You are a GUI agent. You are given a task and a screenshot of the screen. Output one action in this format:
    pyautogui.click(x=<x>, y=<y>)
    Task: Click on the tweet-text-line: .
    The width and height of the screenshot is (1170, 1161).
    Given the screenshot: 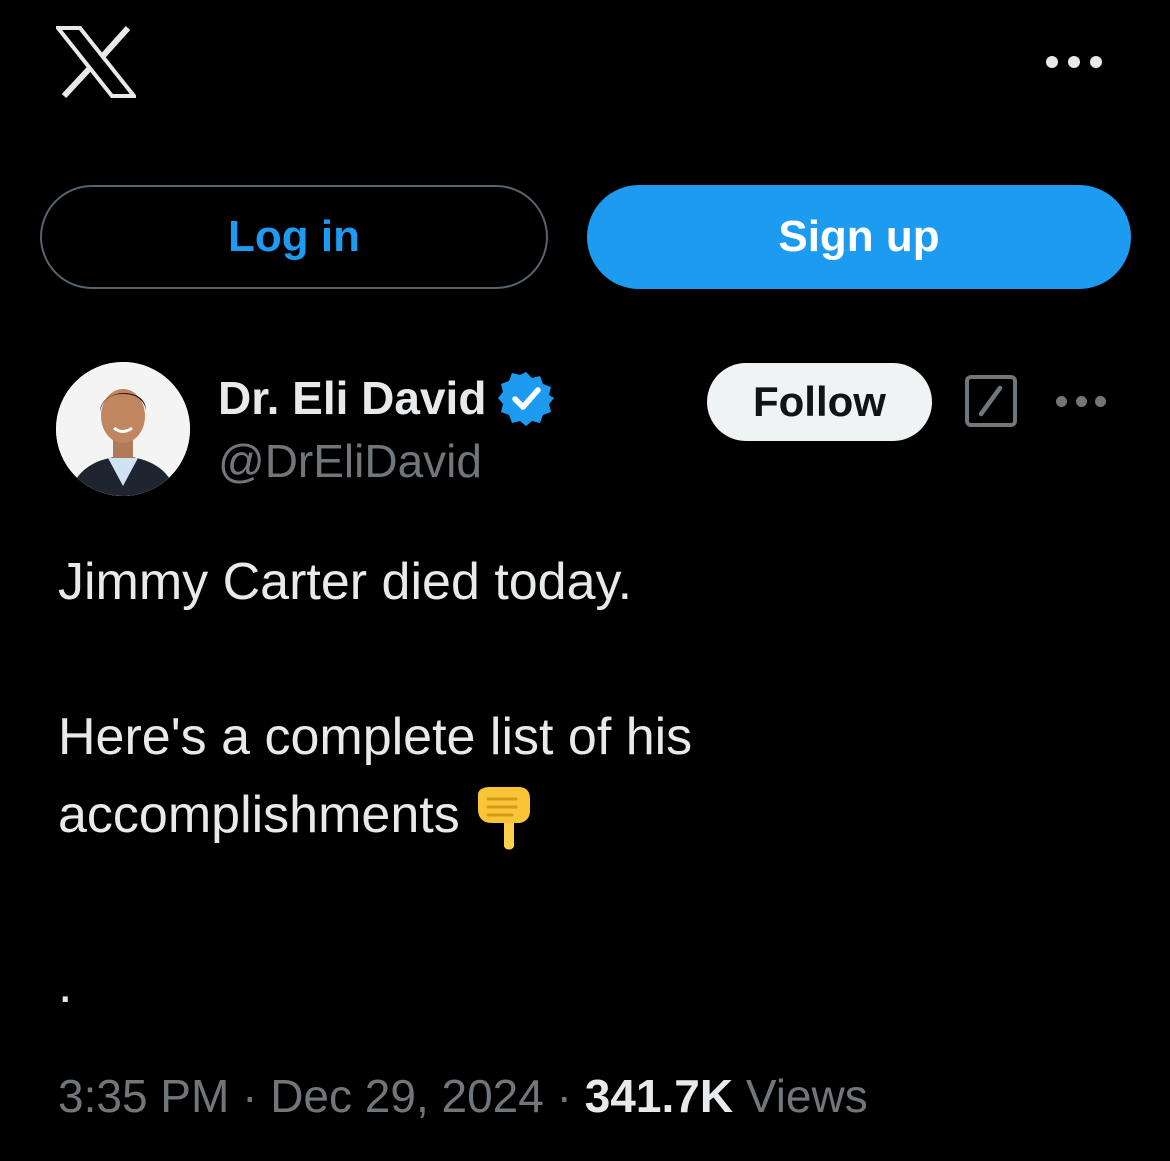 What is the action you would take?
    pyautogui.click(x=65, y=985)
    